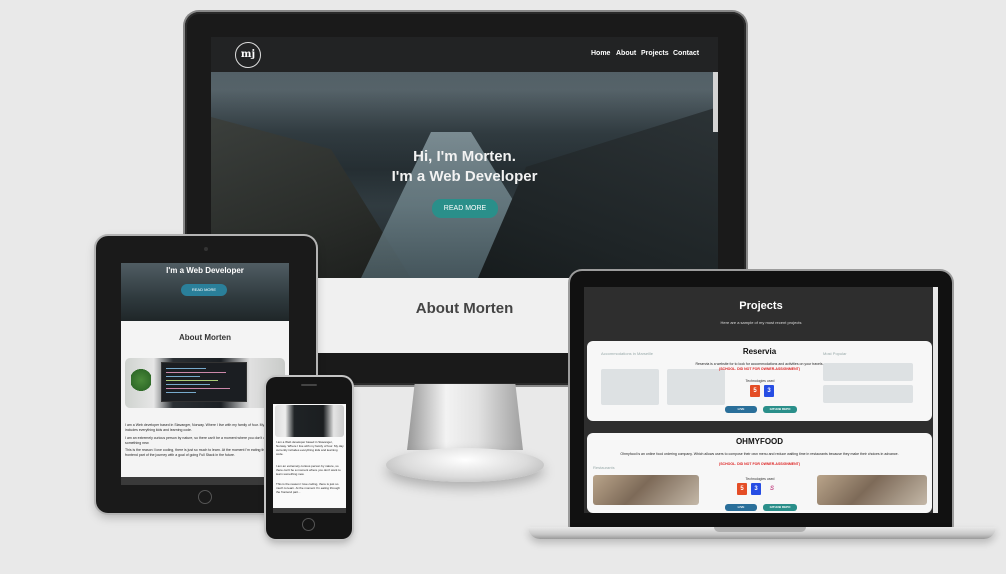 Image resolution: width=1006 pixels, height=574 pixels. What do you see at coordinates (308, 524) in the screenshot?
I see `phone-home-button` at bounding box center [308, 524].